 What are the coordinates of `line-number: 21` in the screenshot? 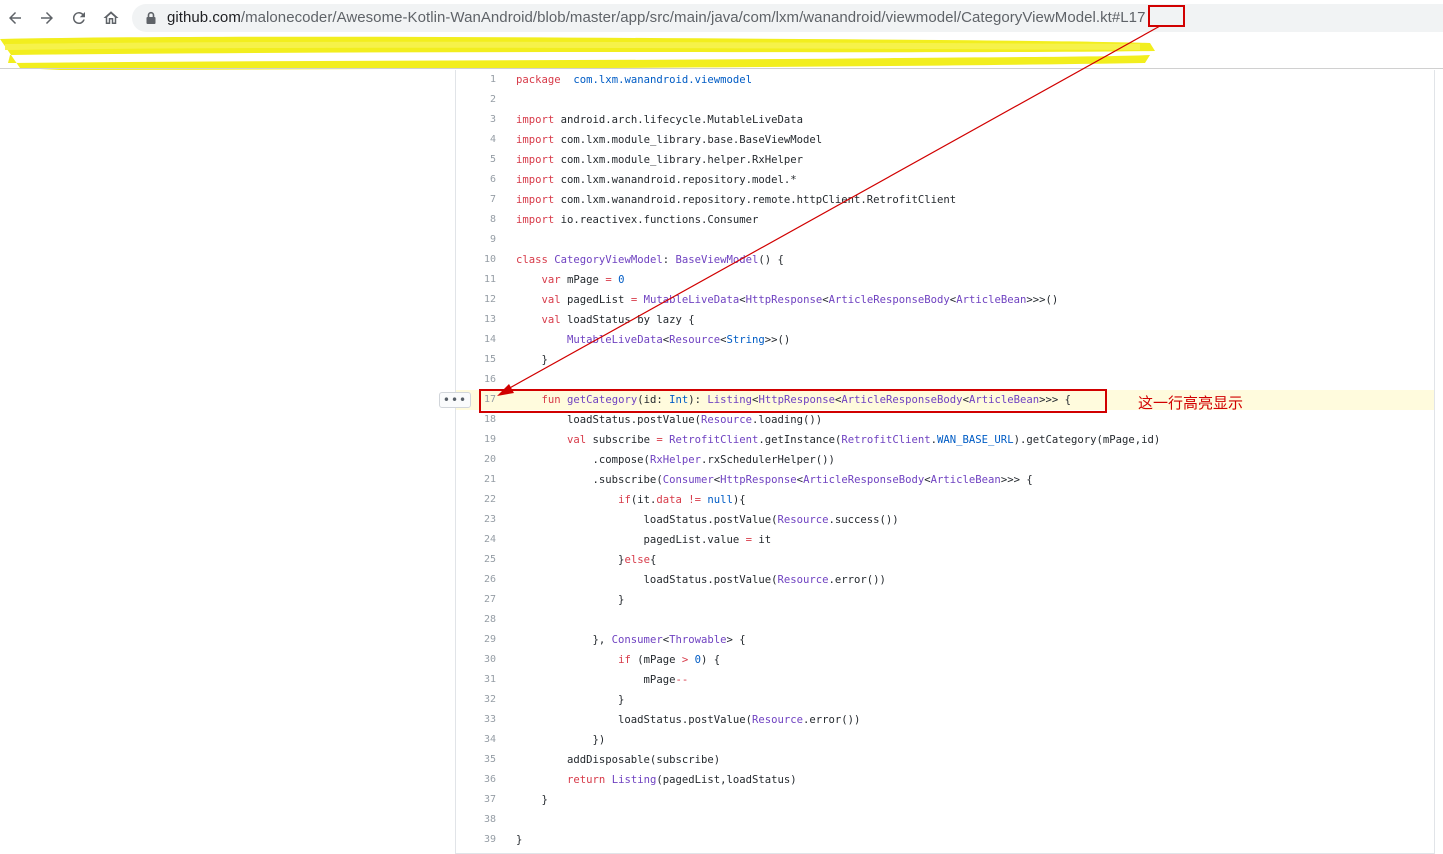 It's located at (476, 480).